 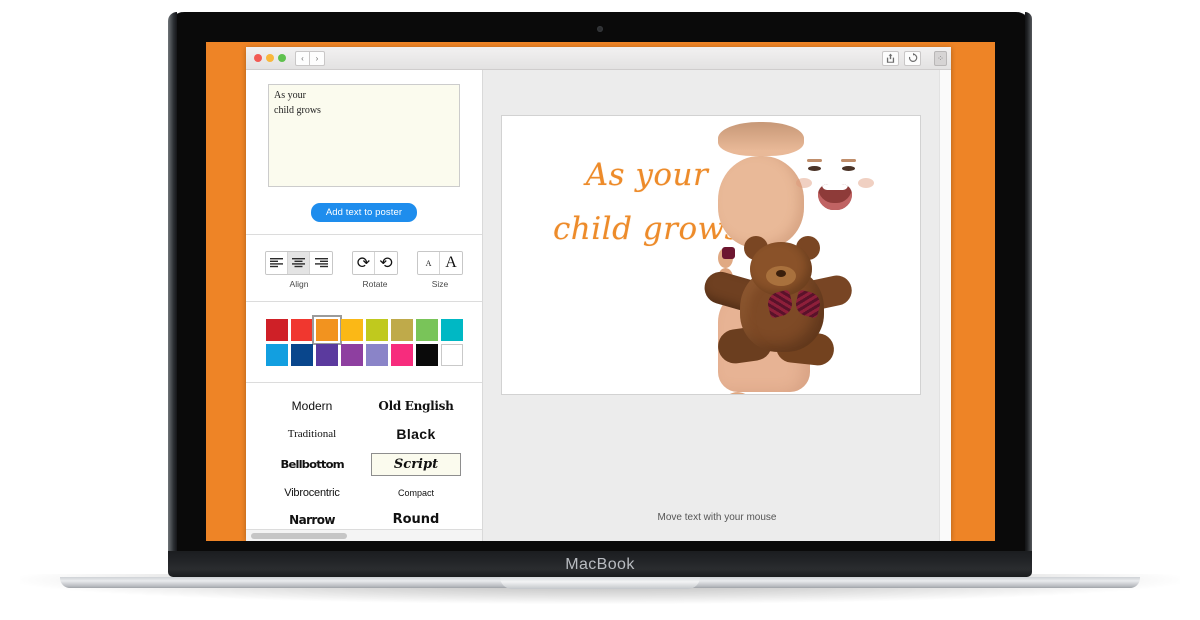 What do you see at coordinates (317, 58) in the screenshot?
I see `forward-chevron-icon: ›` at bounding box center [317, 58].